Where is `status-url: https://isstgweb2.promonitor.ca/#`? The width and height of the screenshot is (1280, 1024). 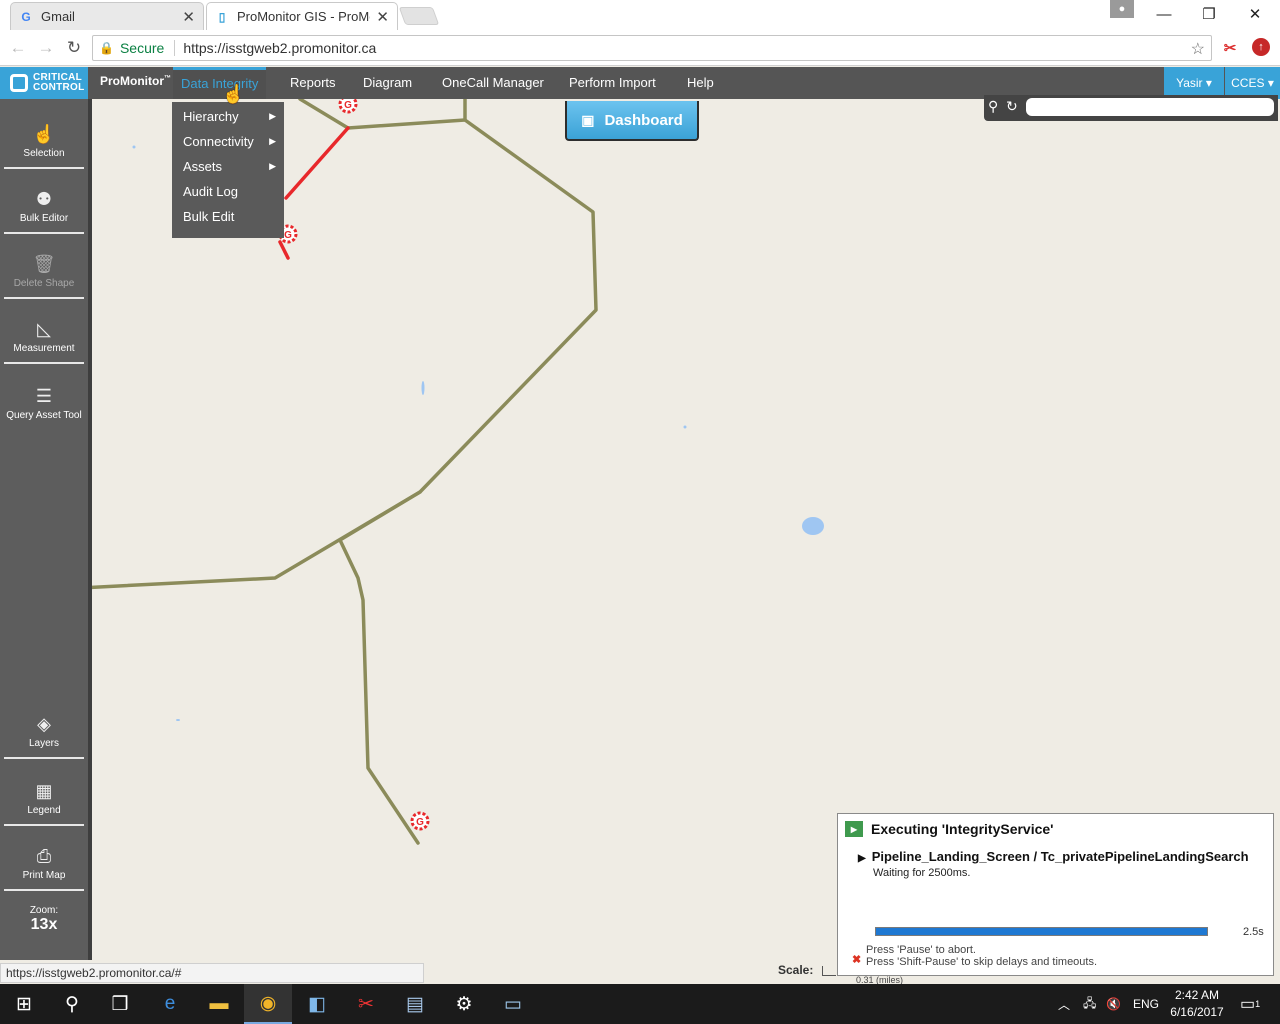
status-url: https://isstgweb2.promonitor.ca/# is located at coordinates (212, 973).